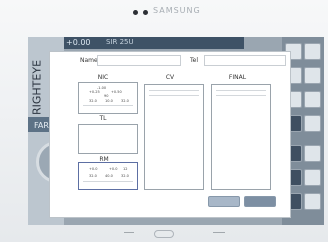  I want to click on top-value-2: SIR 25U, so click(120, 42).